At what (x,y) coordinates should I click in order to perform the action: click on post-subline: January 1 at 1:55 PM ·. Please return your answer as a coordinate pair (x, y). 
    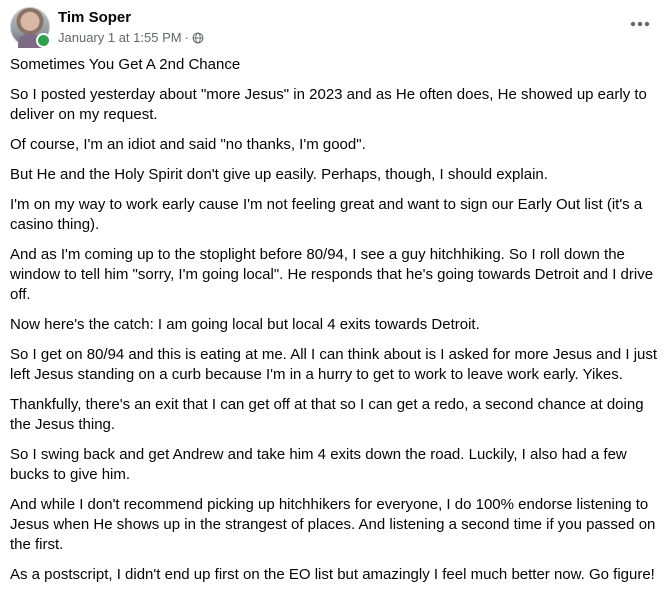
    Looking at the image, I should click on (131, 38).